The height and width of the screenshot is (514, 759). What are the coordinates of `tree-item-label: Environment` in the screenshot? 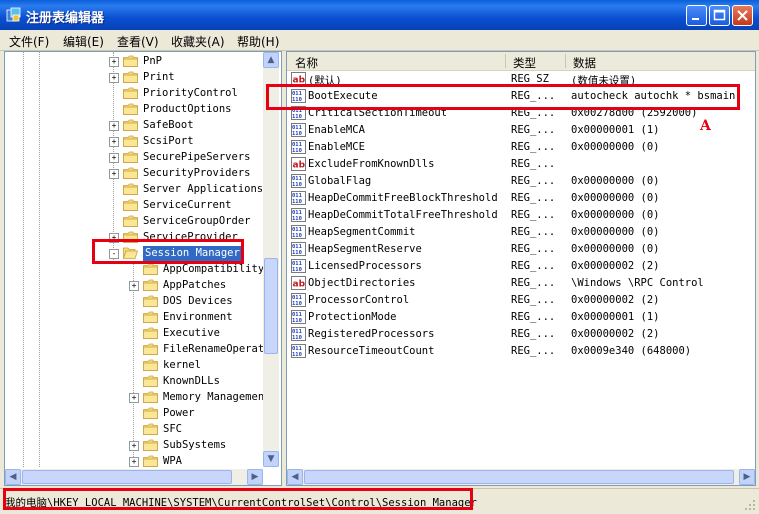 It's located at (198, 317).